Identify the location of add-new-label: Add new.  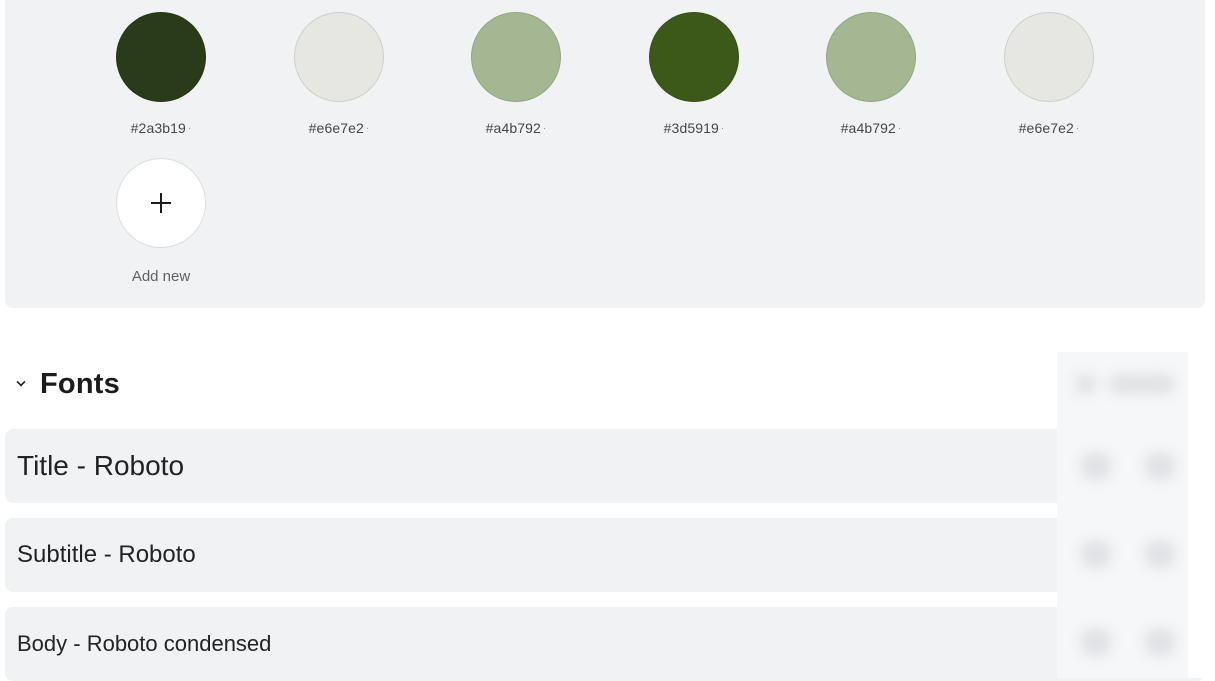
(161, 276).